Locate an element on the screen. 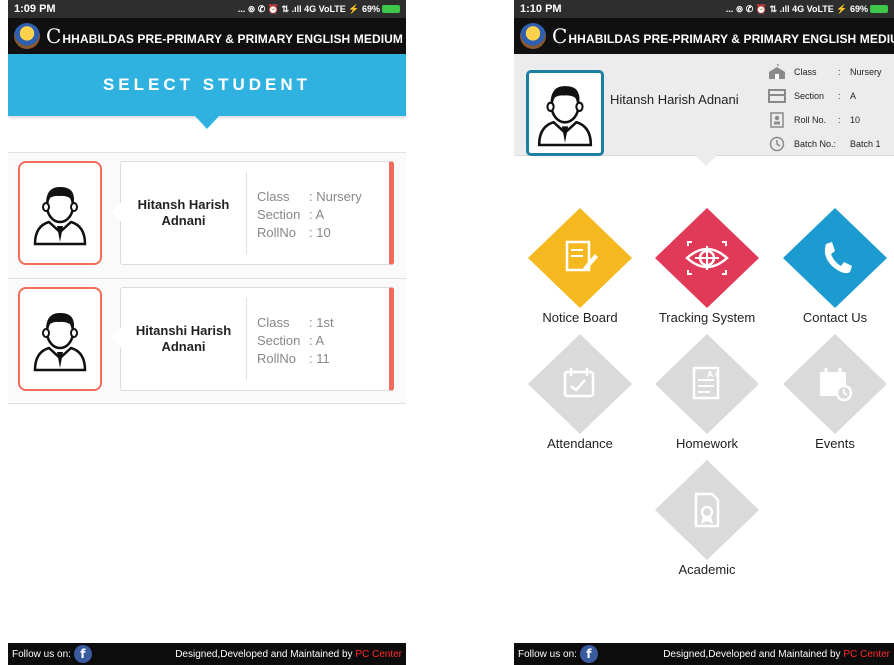 The width and height of the screenshot is (894, 665). info-class: Class: Nursery is located at coordinates (825, 72).